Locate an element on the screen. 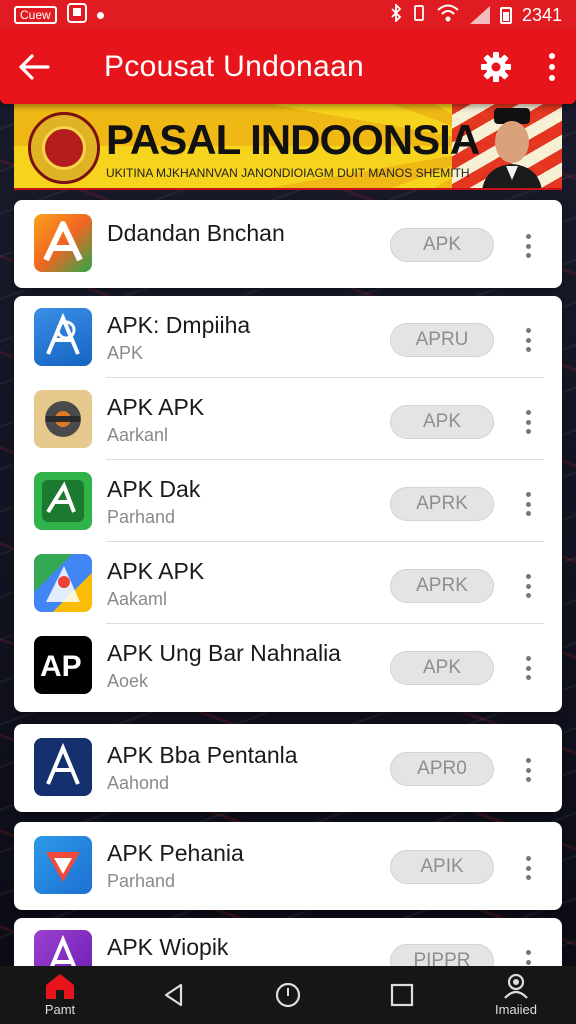  app-bar: Pcousat Undonaan is located at coordinates (288, 67).